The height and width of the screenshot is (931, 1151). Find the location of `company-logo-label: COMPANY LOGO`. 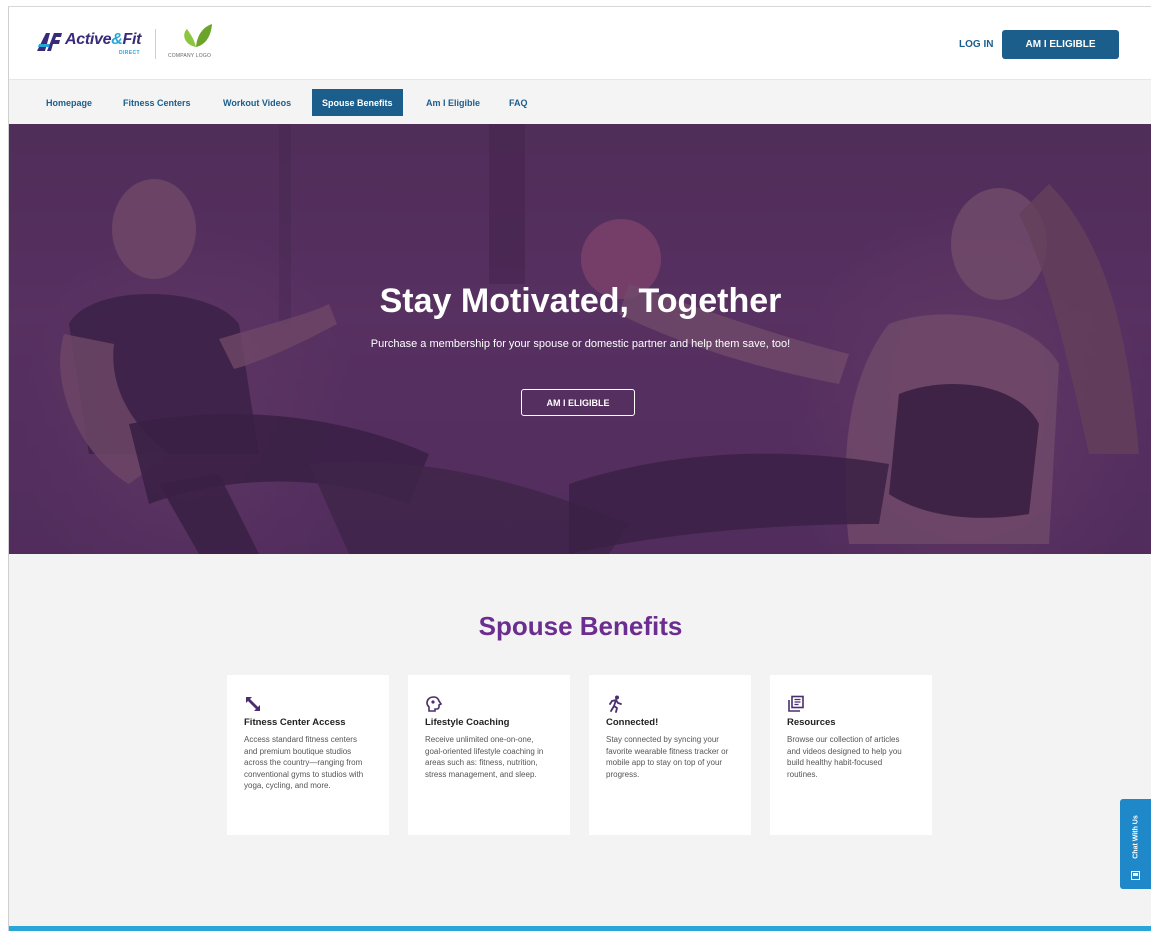

company-logo-label: COMPANY LOGO is located at coordinates (190, 56).